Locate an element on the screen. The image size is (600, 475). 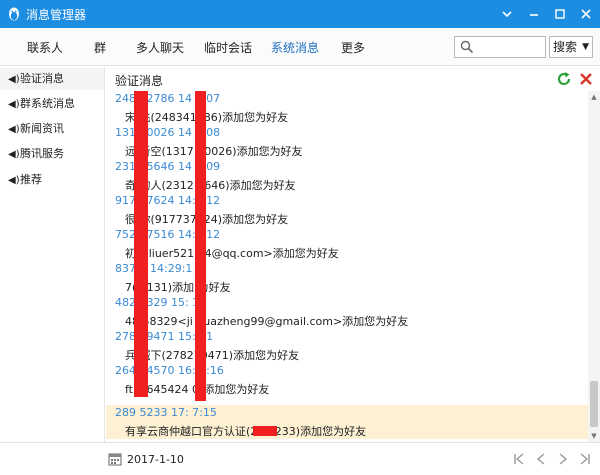
message-time: 482 8329 15: 14 is located at coordinates (161, 302).